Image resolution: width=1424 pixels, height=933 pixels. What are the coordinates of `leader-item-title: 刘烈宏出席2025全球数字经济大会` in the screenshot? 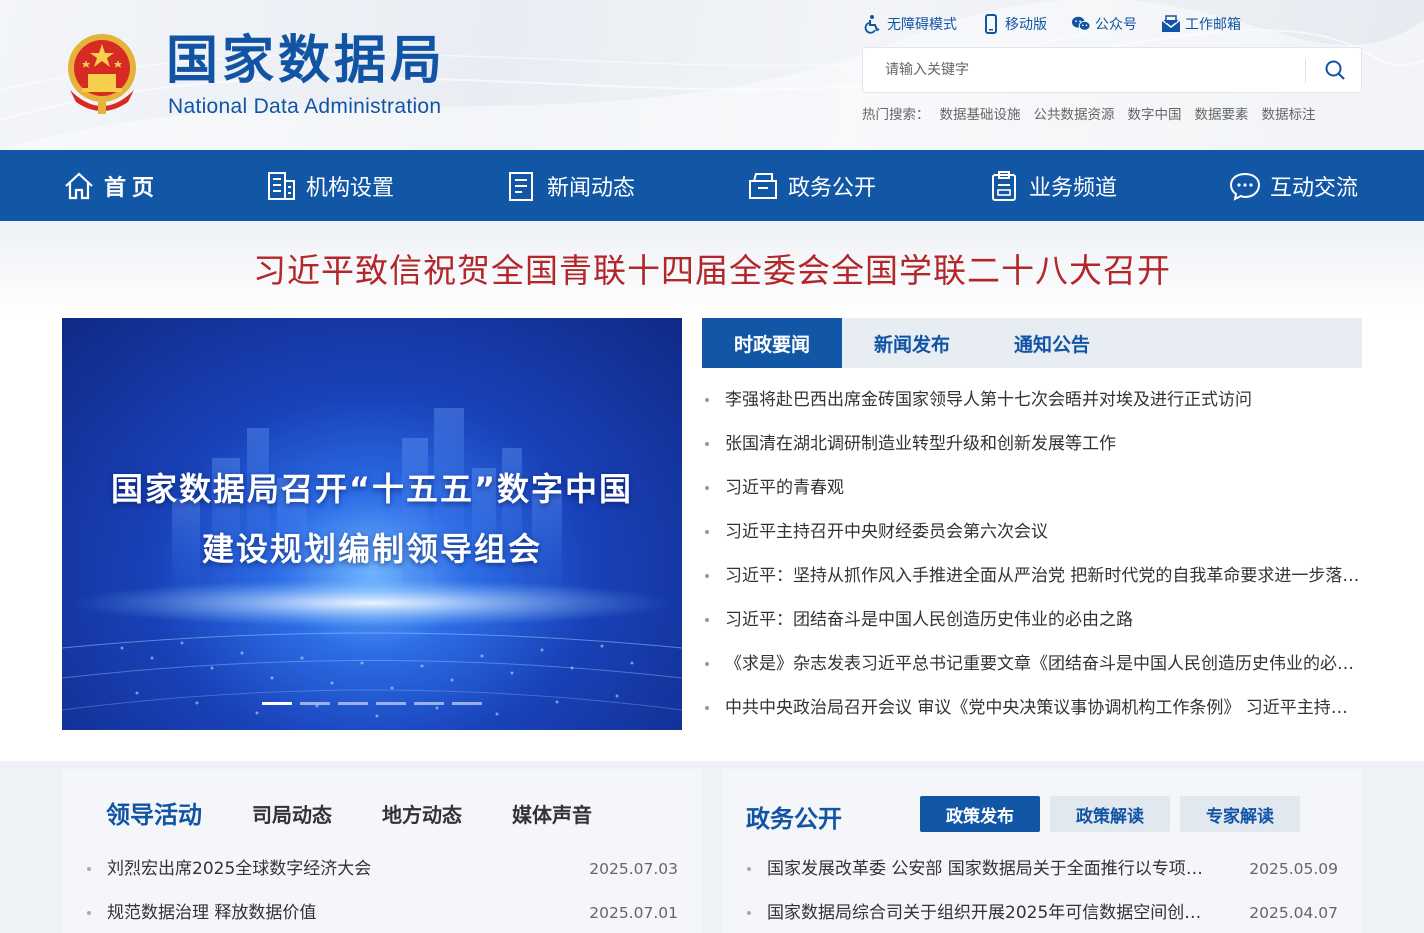 It's located at (239, 869).